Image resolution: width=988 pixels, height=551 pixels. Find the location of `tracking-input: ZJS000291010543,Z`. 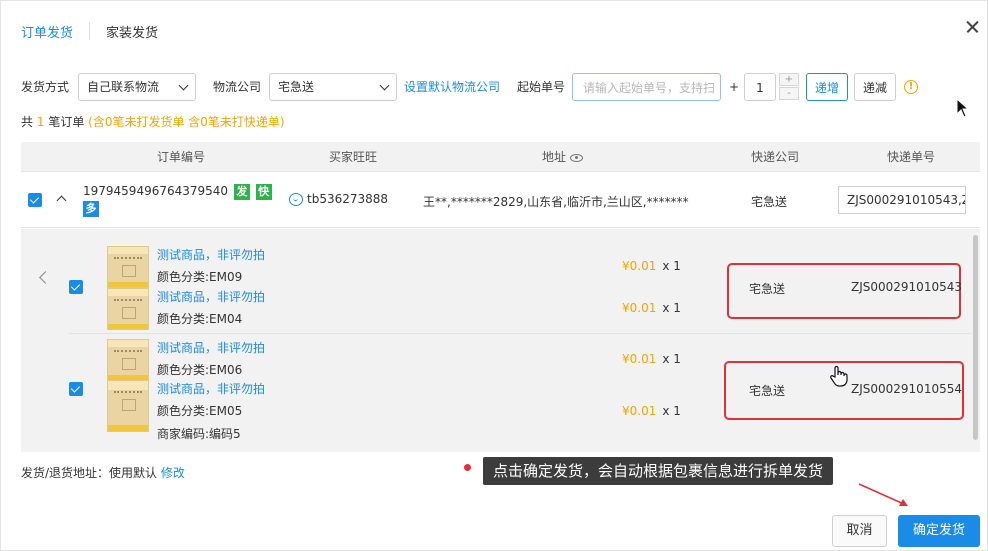

tracking-input: ZJS000291010543,Z is located at coordinates (902, 200).